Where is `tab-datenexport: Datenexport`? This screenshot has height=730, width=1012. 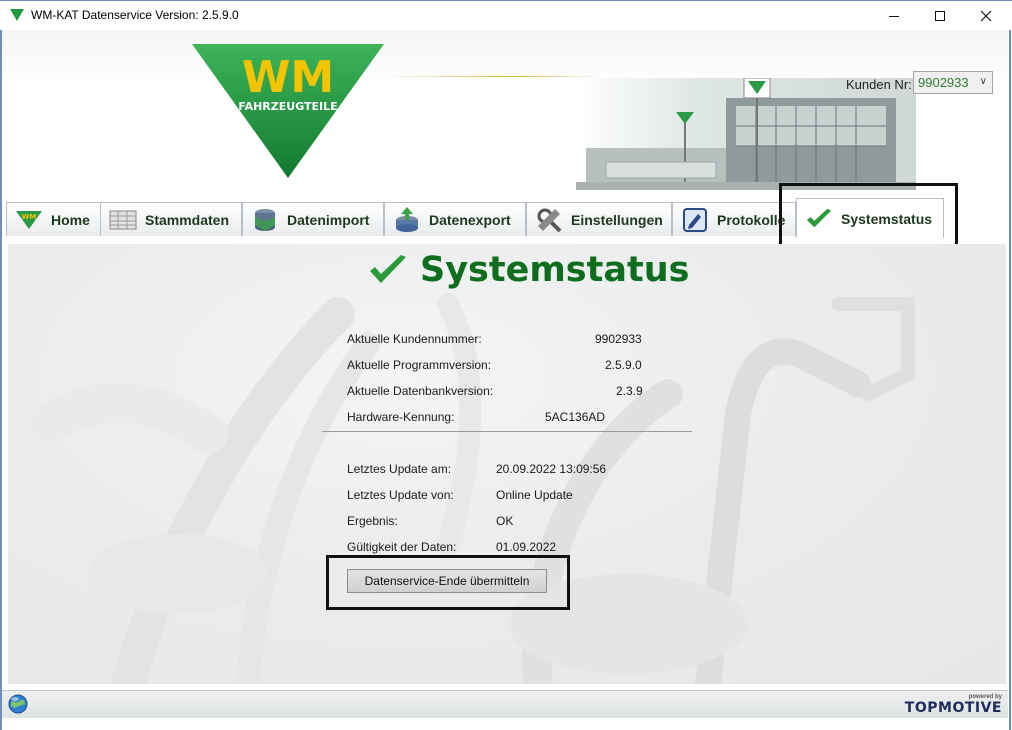 tab-datenexport: Datenexport is located at coordinates (455, 219).